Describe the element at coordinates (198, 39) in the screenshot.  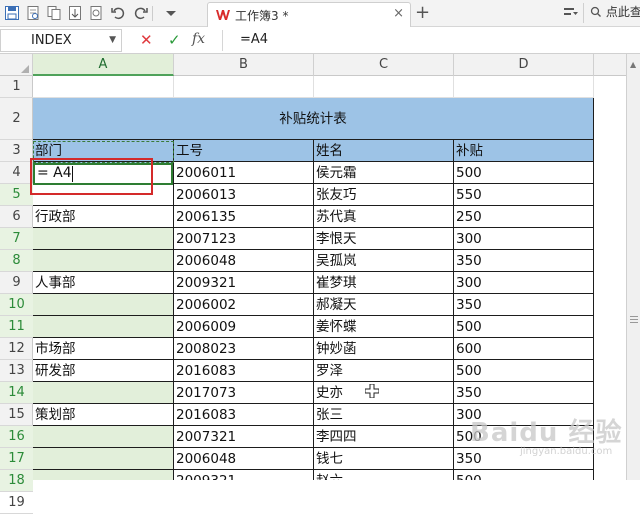
I see `insert-function-button: fx` at that location.